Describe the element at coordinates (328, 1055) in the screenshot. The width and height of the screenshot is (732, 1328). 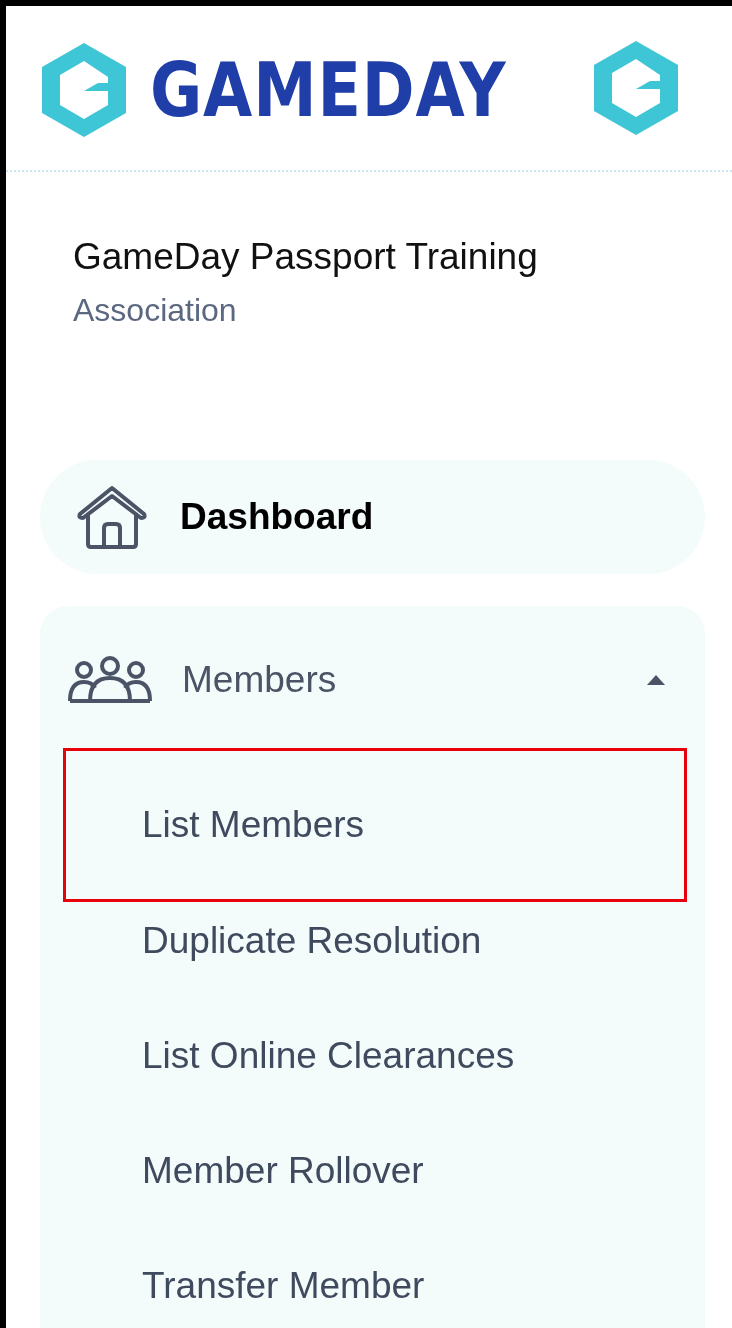
I see `submenu-item: List Online Clearances` at that location.